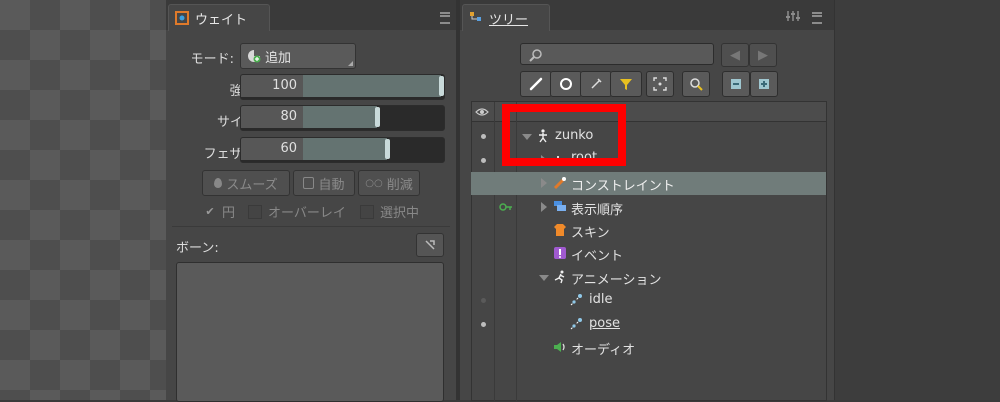  I want to click on tree-row-constraints: コンストレイント, so click(648, 183).